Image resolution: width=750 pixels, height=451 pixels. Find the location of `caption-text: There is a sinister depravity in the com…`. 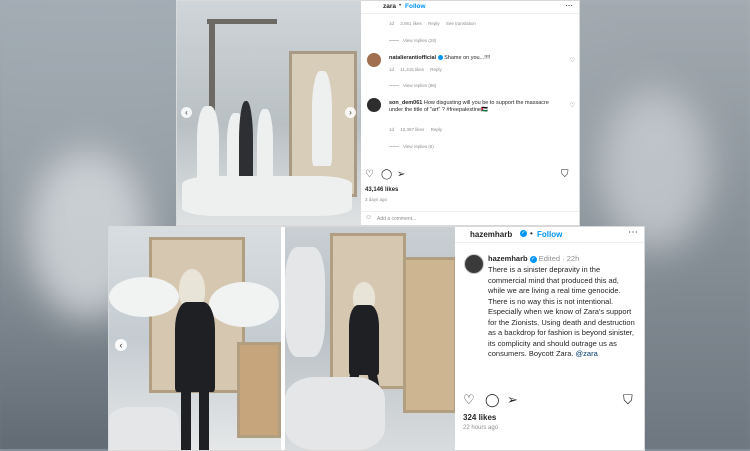

caption-text: There is a sinister depravity in the com… is located at coordinates (561, 311).